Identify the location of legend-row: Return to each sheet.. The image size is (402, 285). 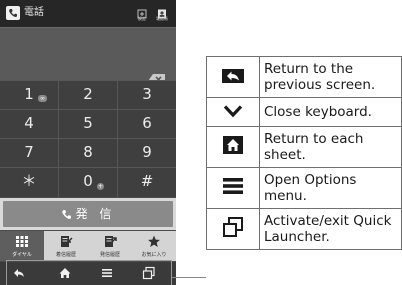
(304, 147).